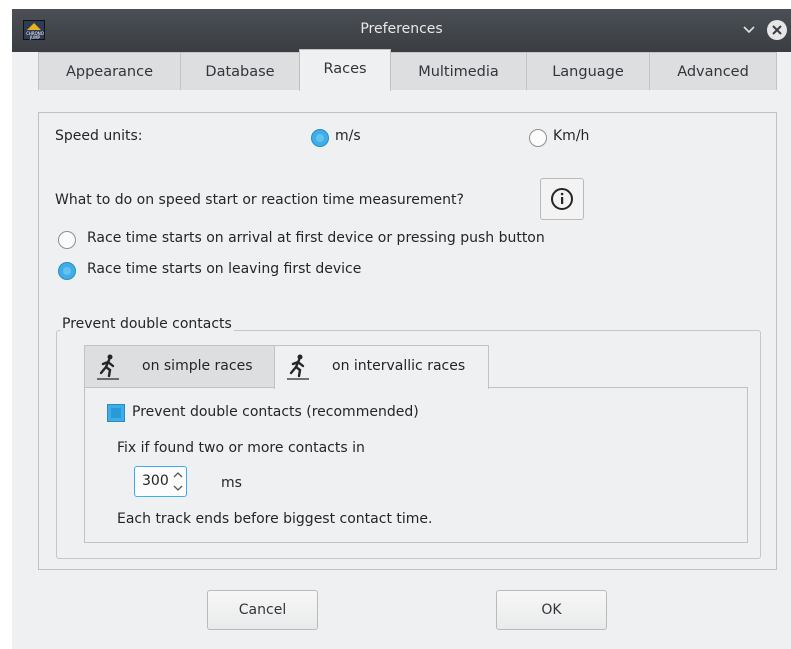 This screenshot has height=649, width=791. What do you see at coordinates (348, 136) in the screenshot?
I see `speed-unit-ms-label: m/s` at bounding box center [348, 136].